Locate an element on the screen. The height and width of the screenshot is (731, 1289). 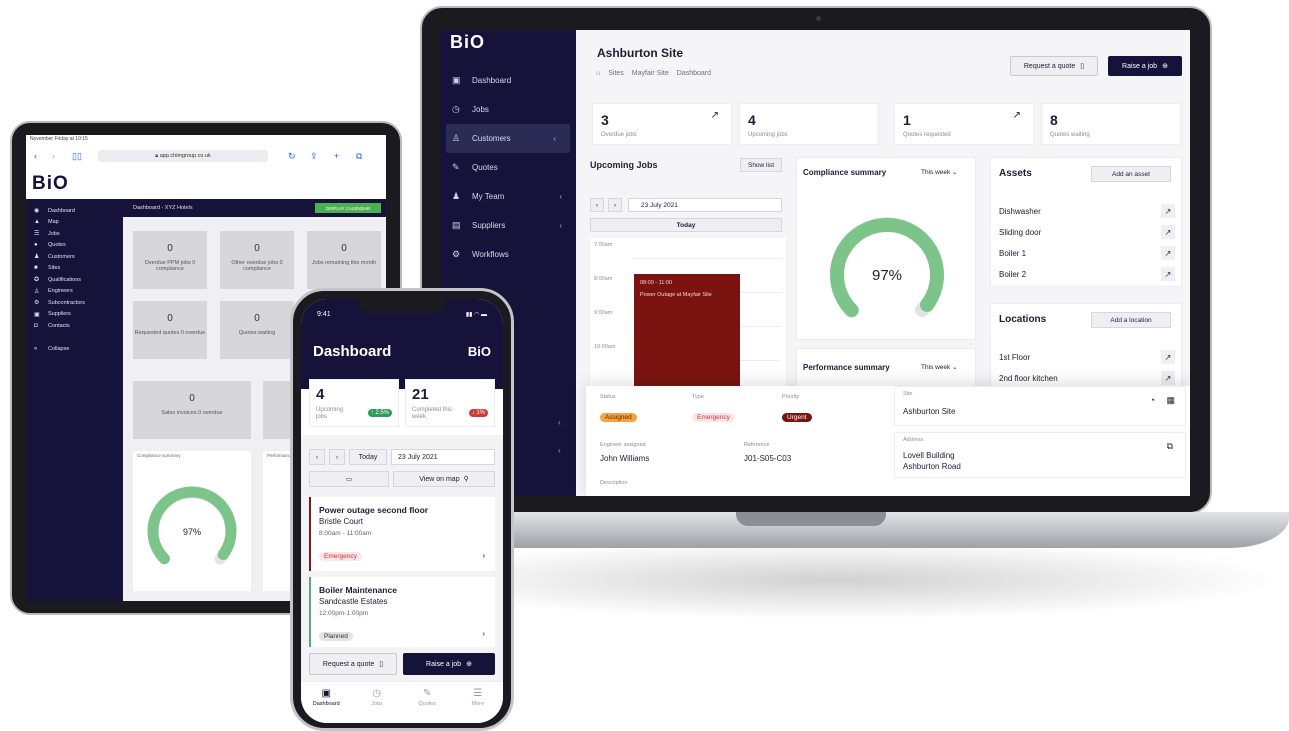
asset-row: Boiler 1 ↗ is located at coordinates (1087, 253).